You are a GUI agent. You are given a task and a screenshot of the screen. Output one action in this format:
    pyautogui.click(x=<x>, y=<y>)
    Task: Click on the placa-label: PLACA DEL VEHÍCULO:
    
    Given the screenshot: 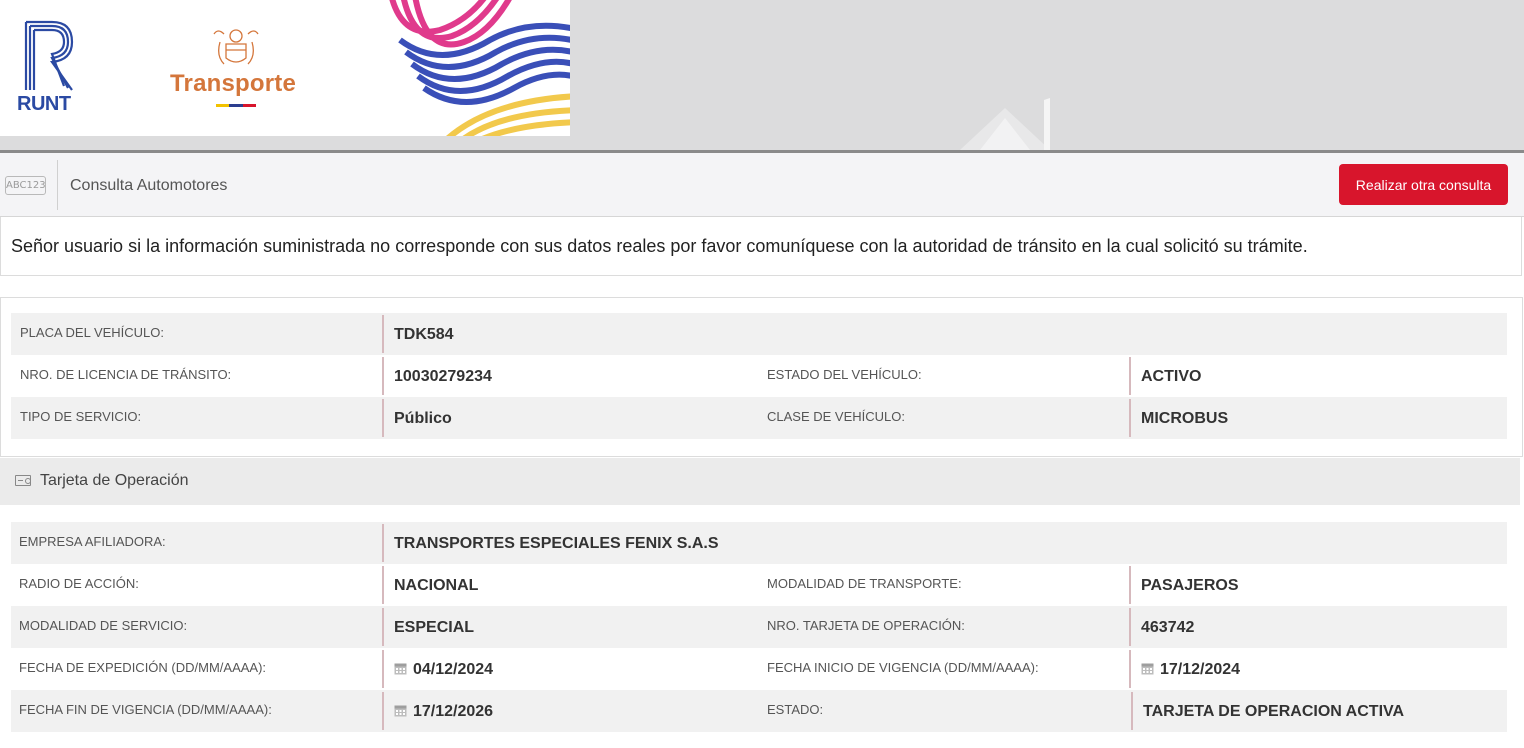 What is the action you would take?
    pyautogui.click(x=92, y=332)
    